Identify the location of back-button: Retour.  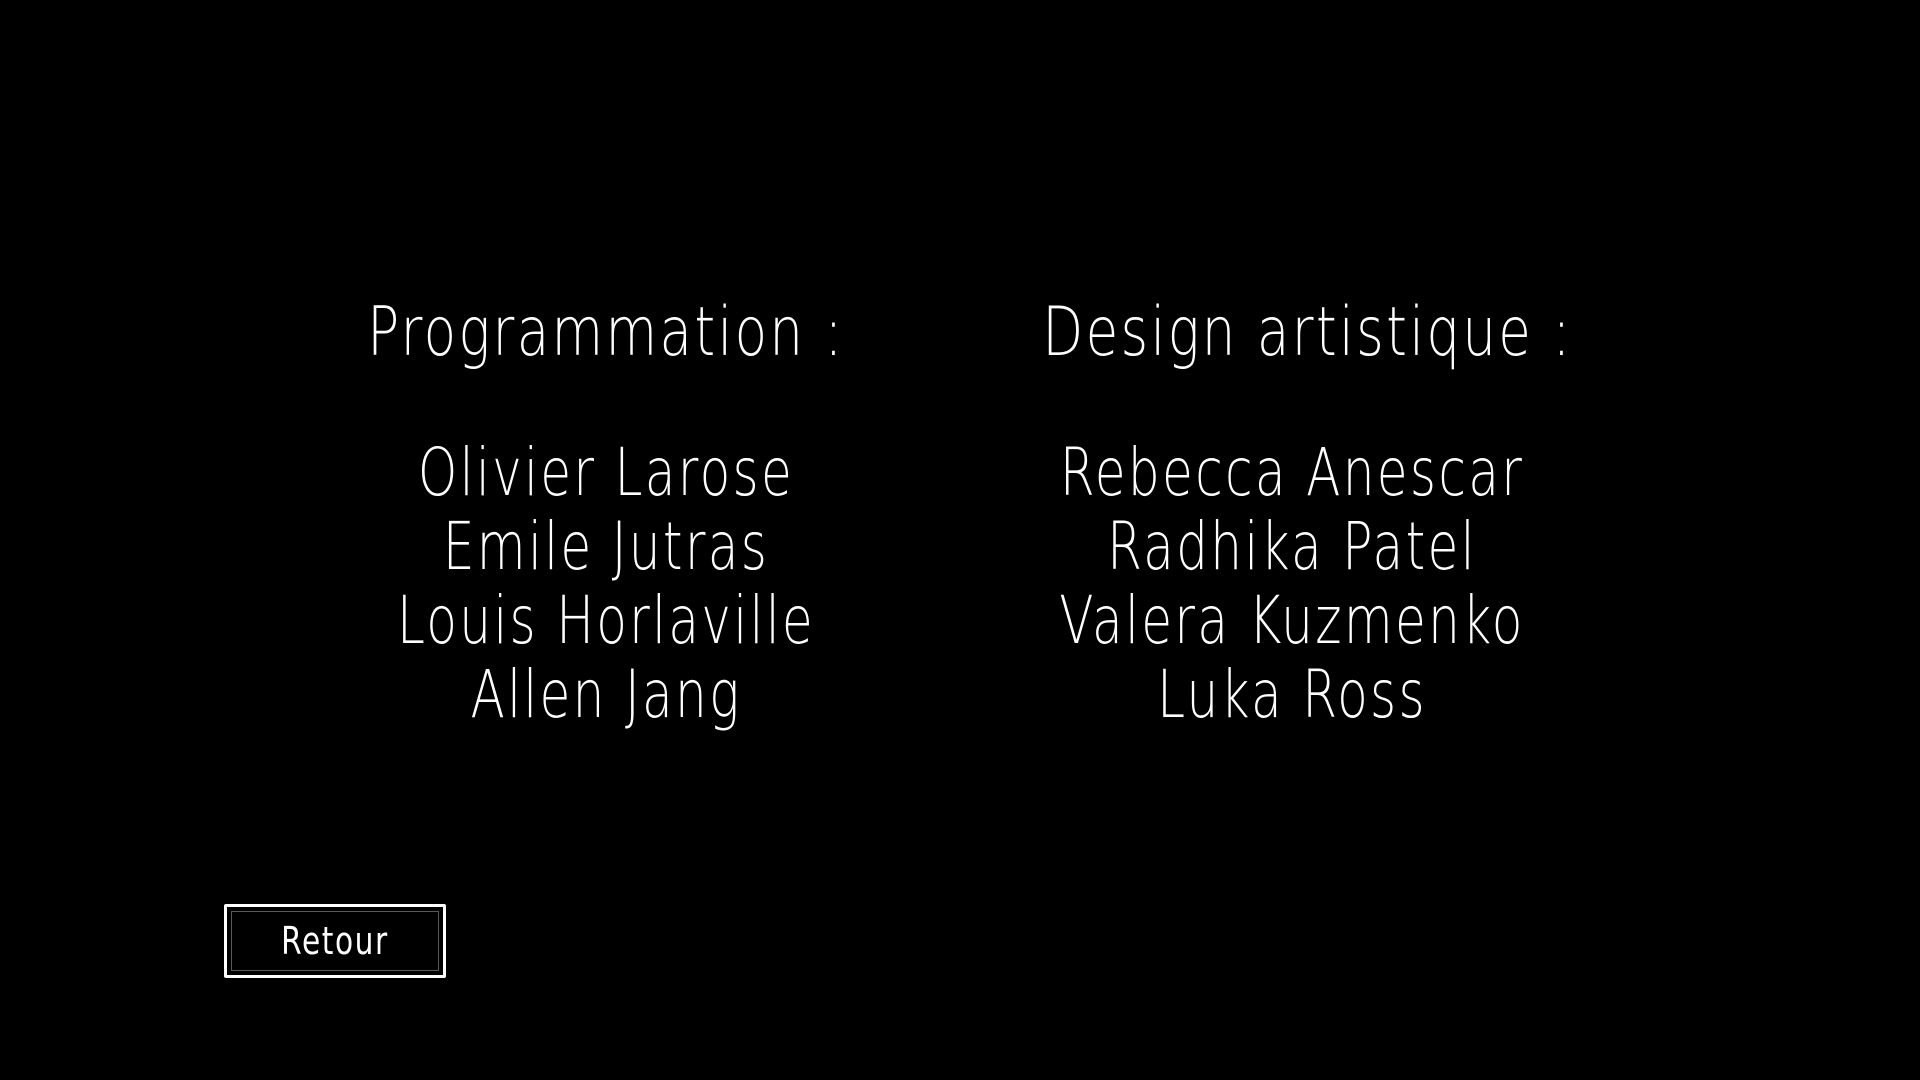
(335, 941).